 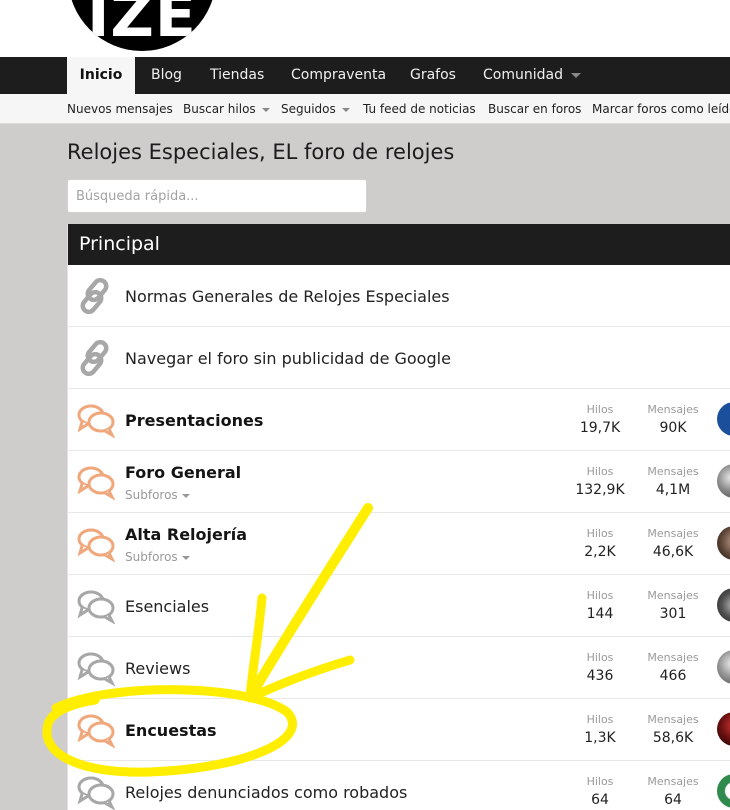 I want to click on forum-row: Encuestas Hilos 1,3K Mensajes 58,6K, so click(x=399, y=730).